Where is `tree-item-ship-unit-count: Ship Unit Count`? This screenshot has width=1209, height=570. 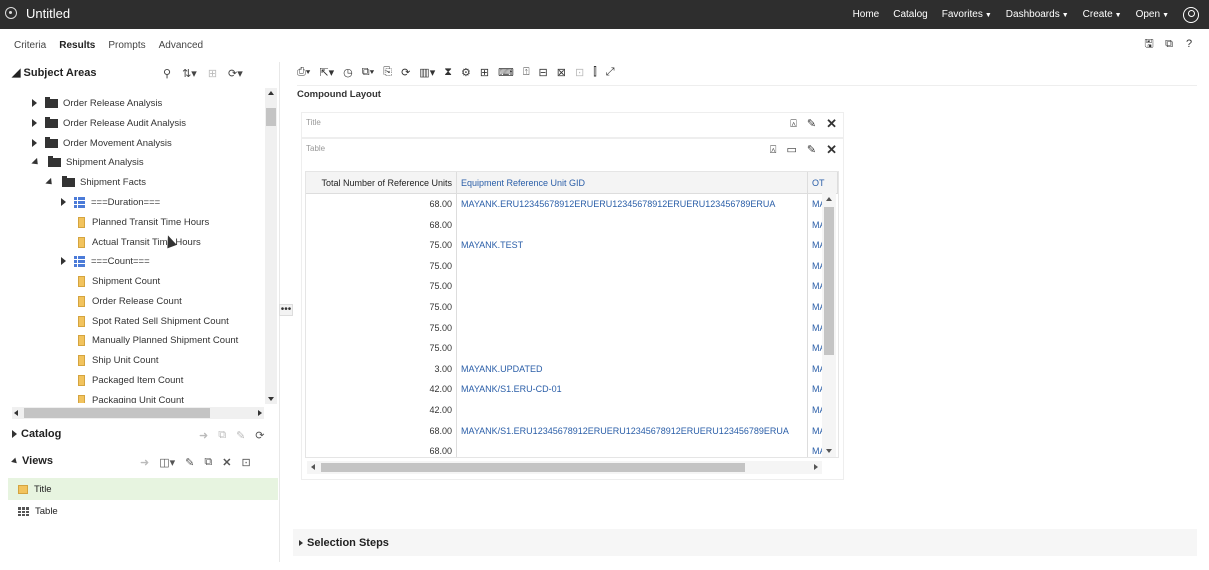
tree-item-ship-unit-count: Ship Unit Count is located at coordinates (118, 360).